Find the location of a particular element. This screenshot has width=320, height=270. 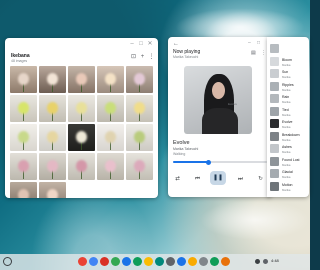

youtube-icon is located at coordinates (104, 261).